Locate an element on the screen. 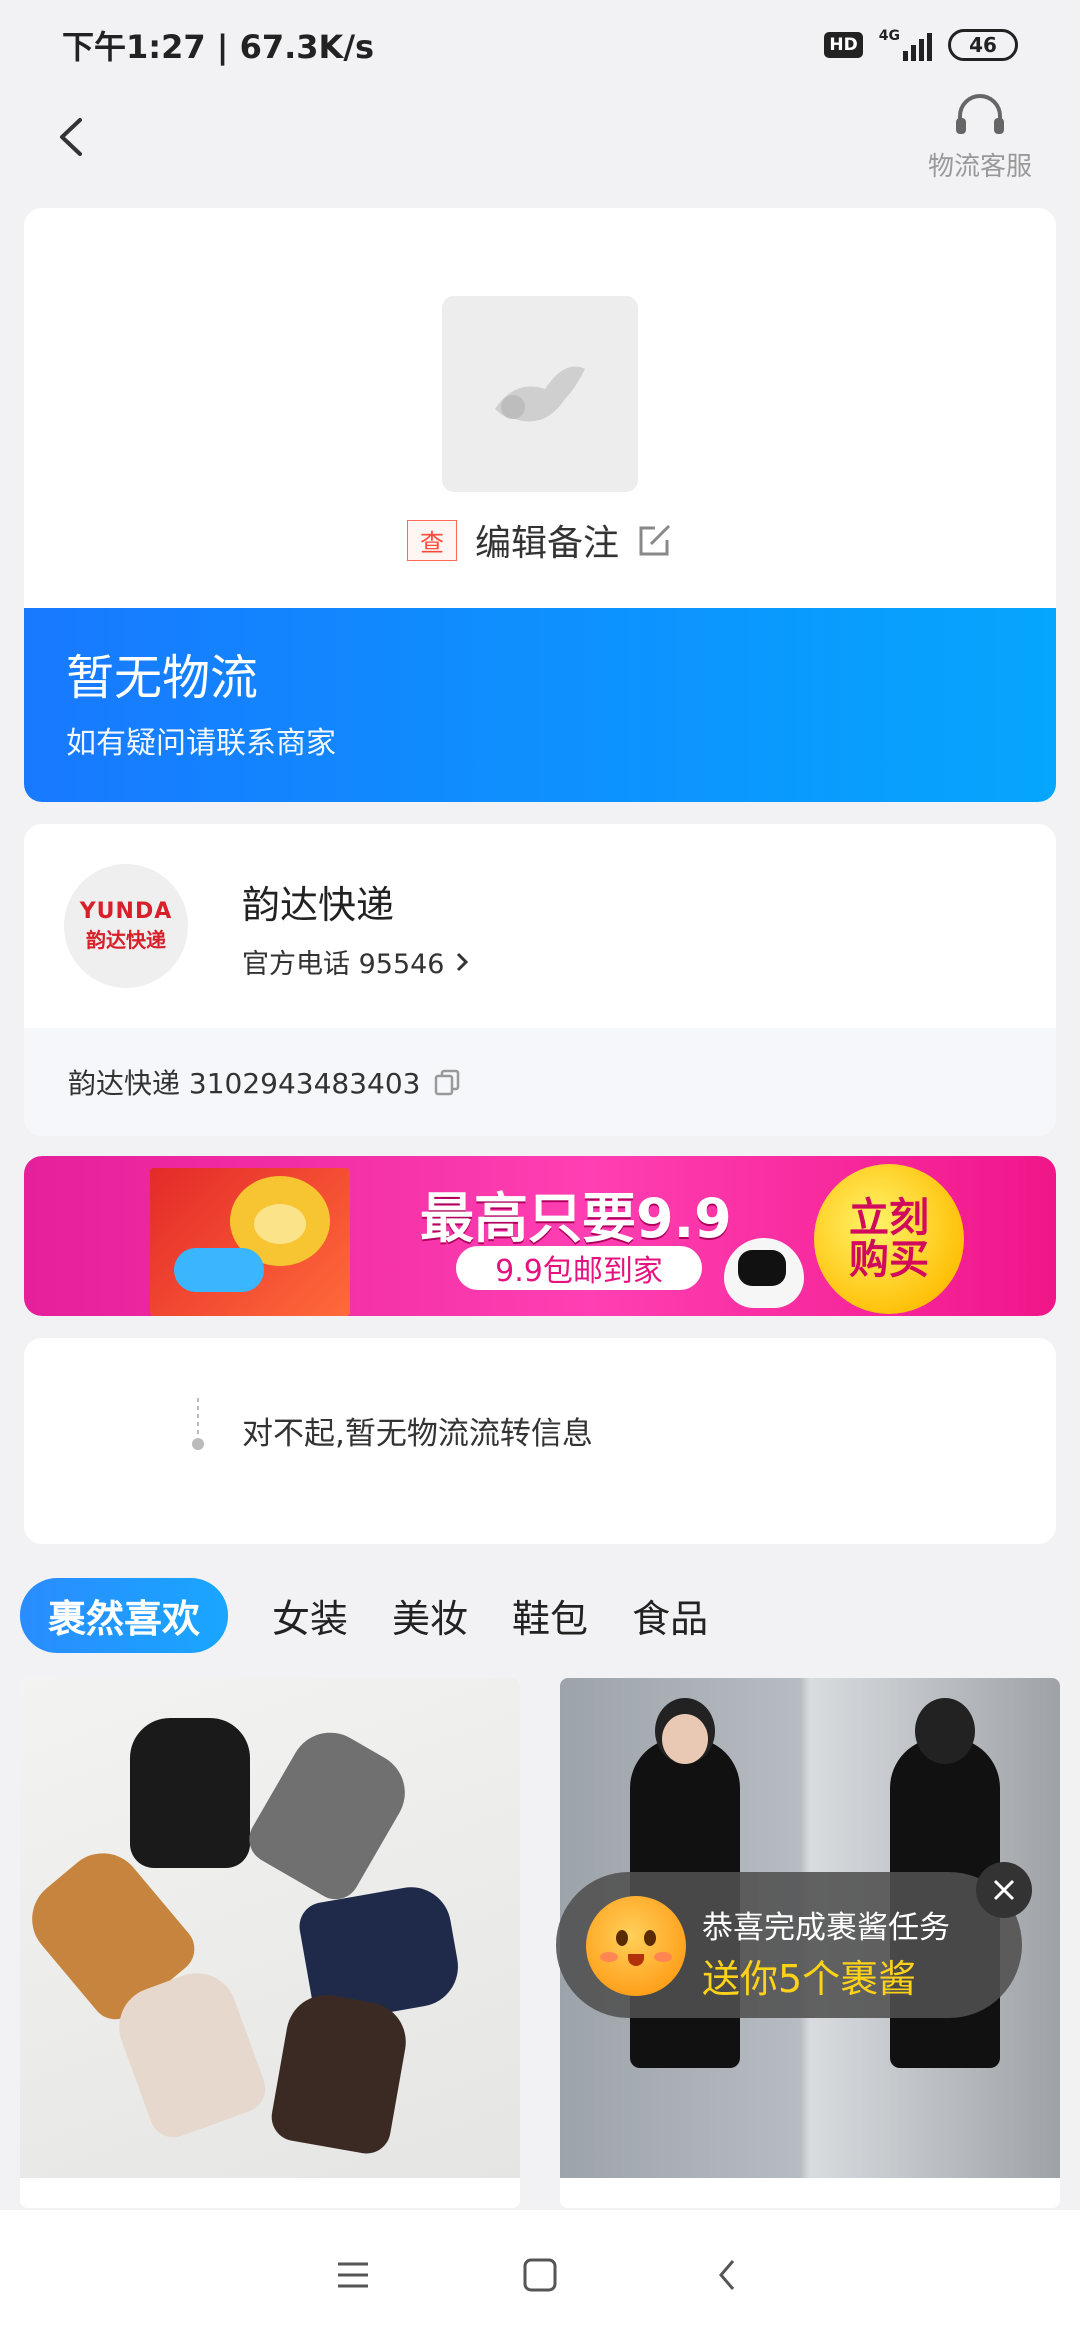 The image size is (1080, 2340). home-icon is located at coordinates (540, 2275).